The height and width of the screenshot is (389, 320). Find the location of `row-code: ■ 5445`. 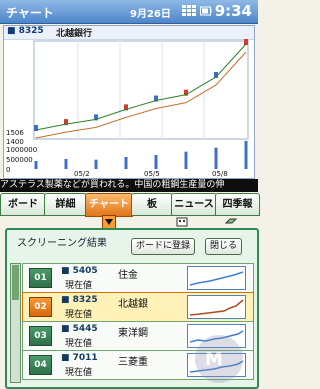

row-code: ■ 5445 is located at coordinates (79, 329).